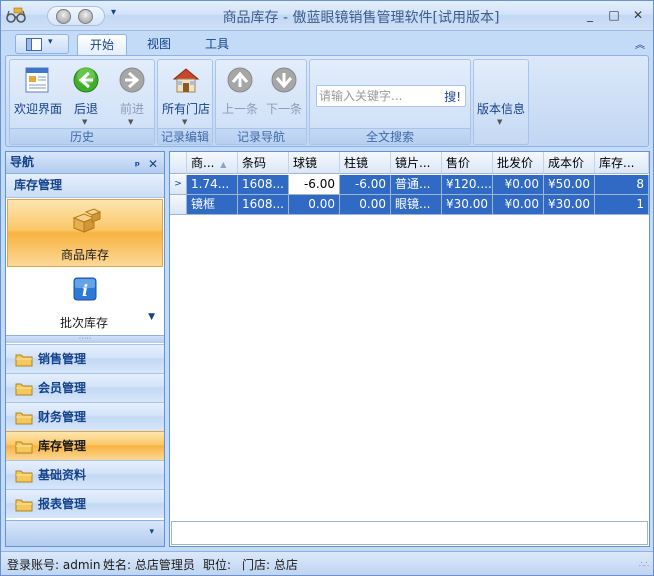  Describe the element at coordinates (500, 109) in the screenshot. I see `version-info-label: 版本信息` at that location.